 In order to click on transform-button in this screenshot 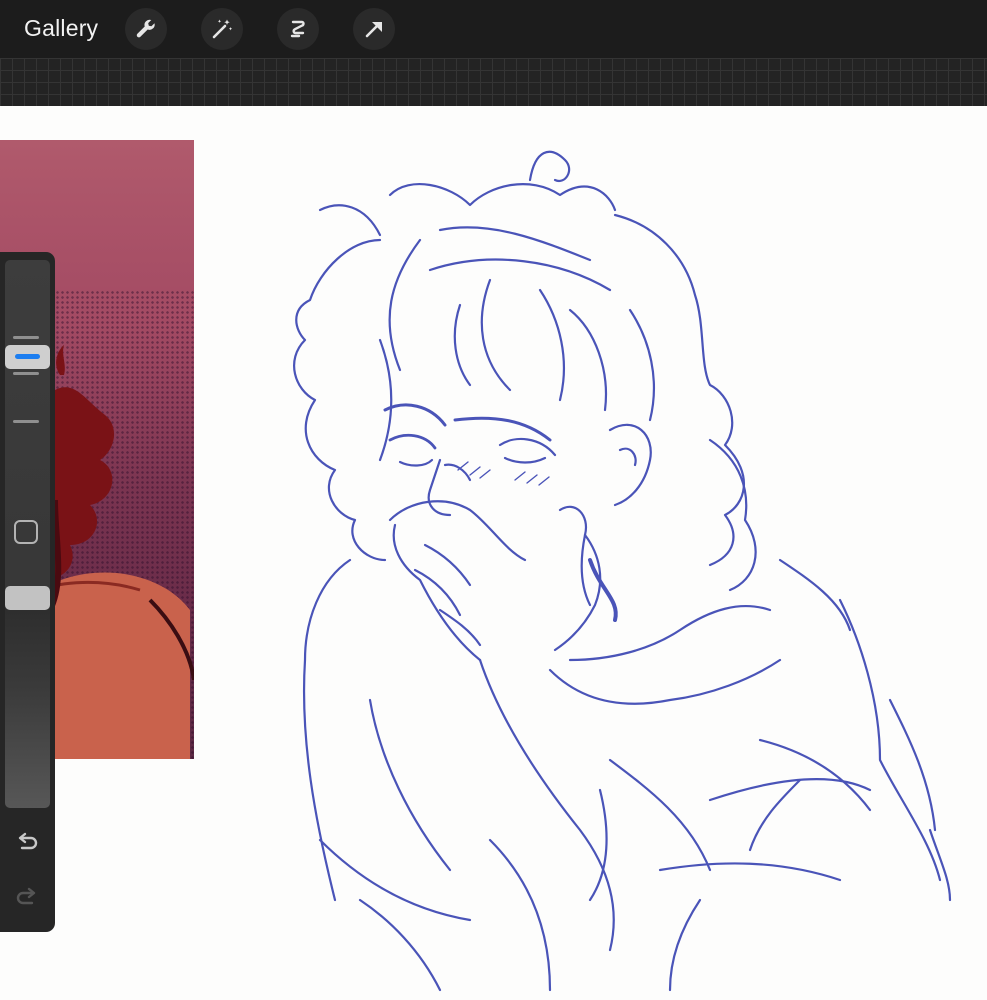, I will do `click(374, 29)`.